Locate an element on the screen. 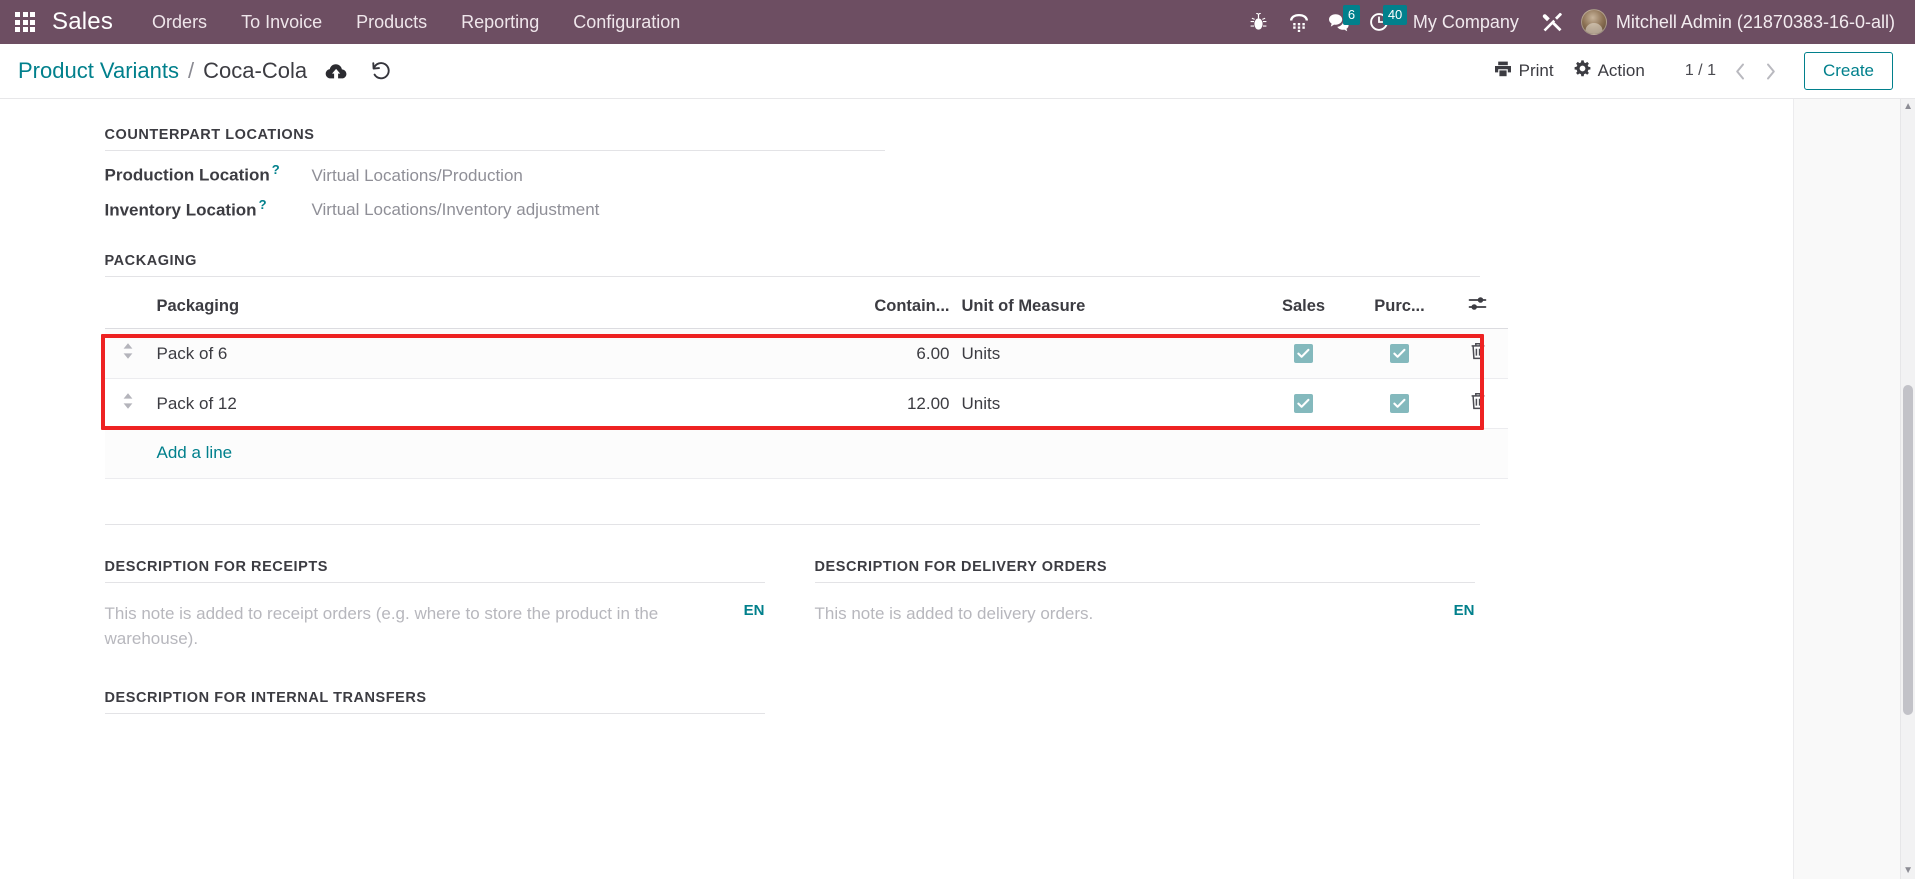 The image size is (1915, 879). action-button: Action is located at coordinates (1609, 71).